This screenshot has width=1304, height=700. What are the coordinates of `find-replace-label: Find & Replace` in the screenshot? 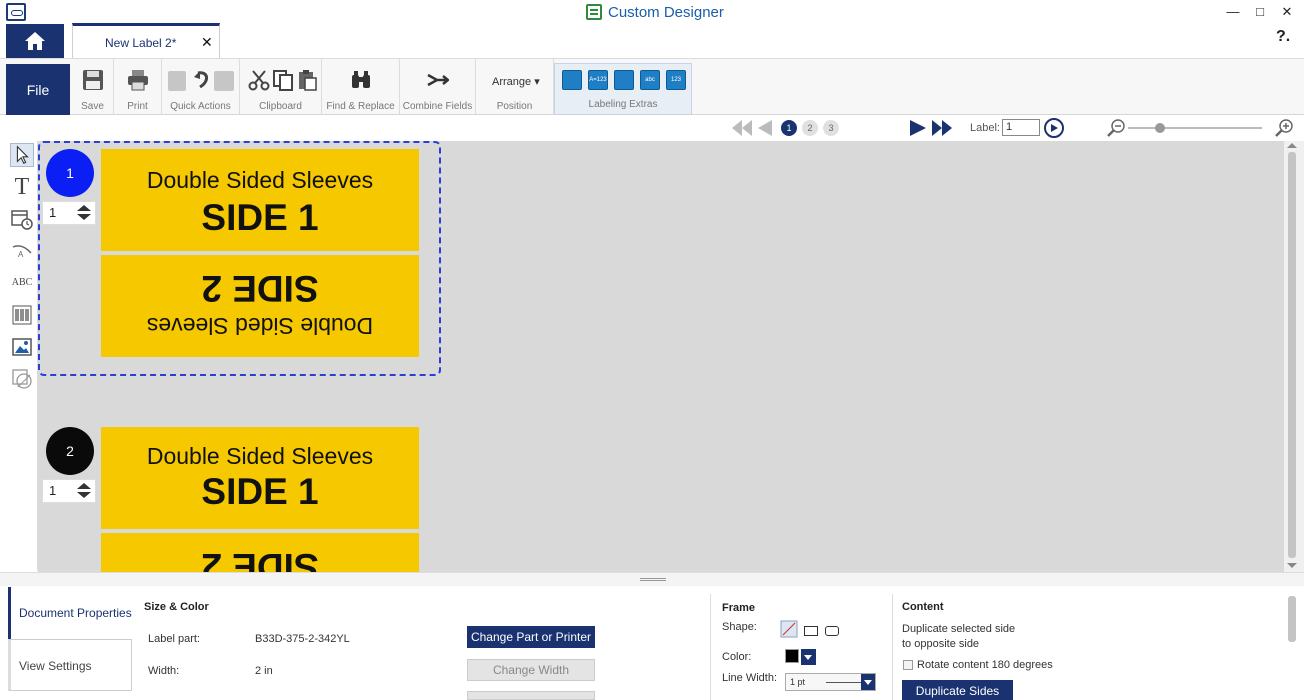 It's located at (360, 106).